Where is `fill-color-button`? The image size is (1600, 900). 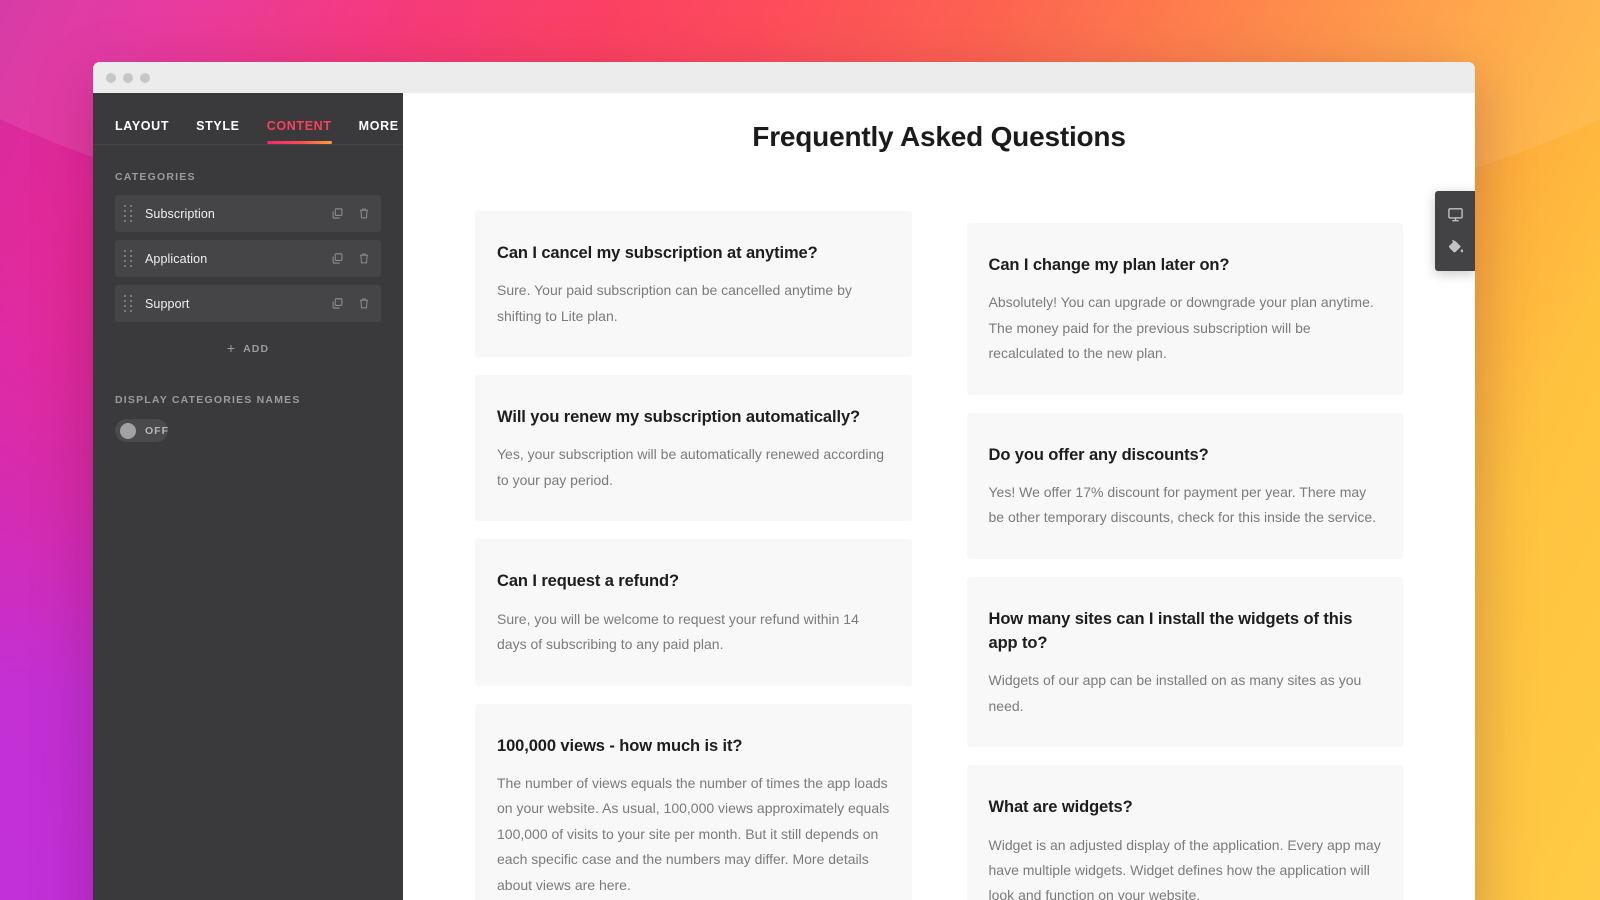
fill-color-button is located at coordinates (1455, 247).